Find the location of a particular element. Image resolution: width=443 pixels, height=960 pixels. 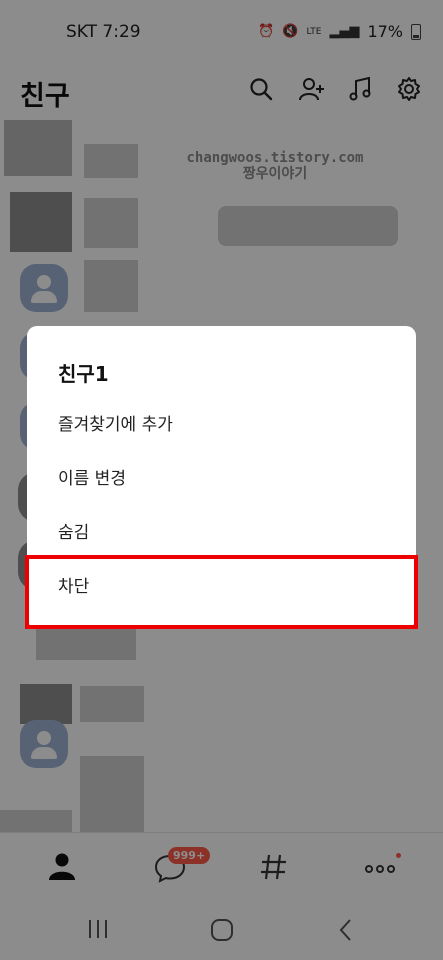

menu-item-add-favorite: 즐겨찾기에 추가 is located at coordinates (221, 421).